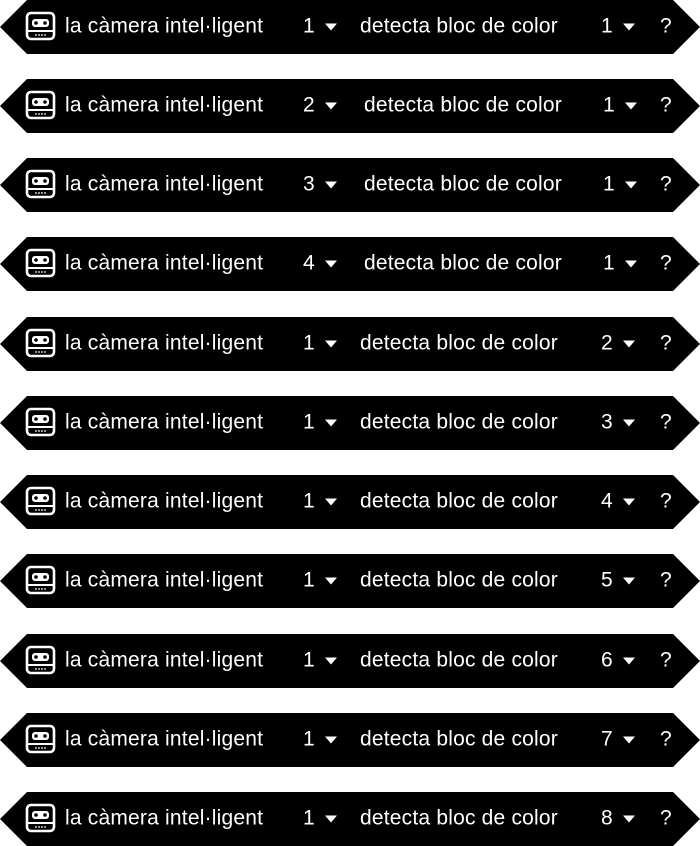 This screenshot has height=846, width=700. I want to click on camera-number-dropdown: 2, so click(320, 106).